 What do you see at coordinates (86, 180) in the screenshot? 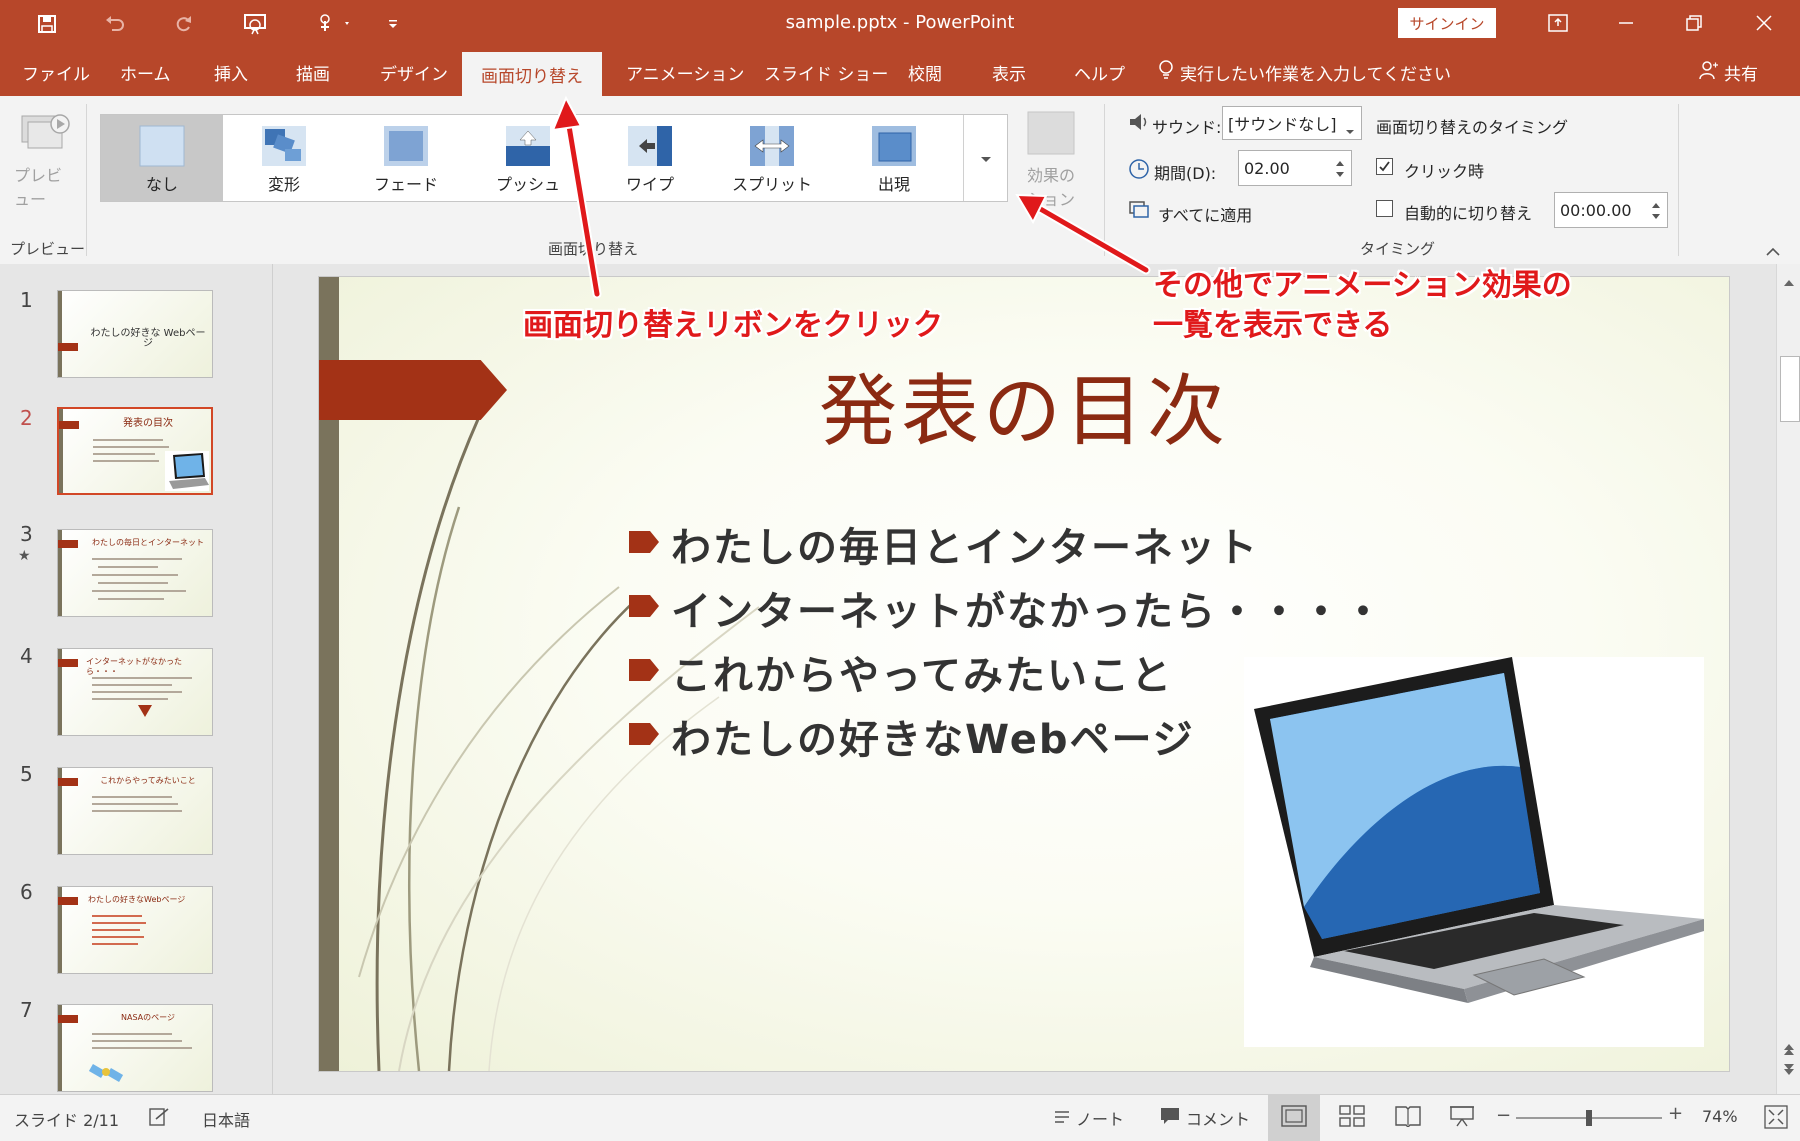
I see `group-divider` at bounding box center [86, 180].